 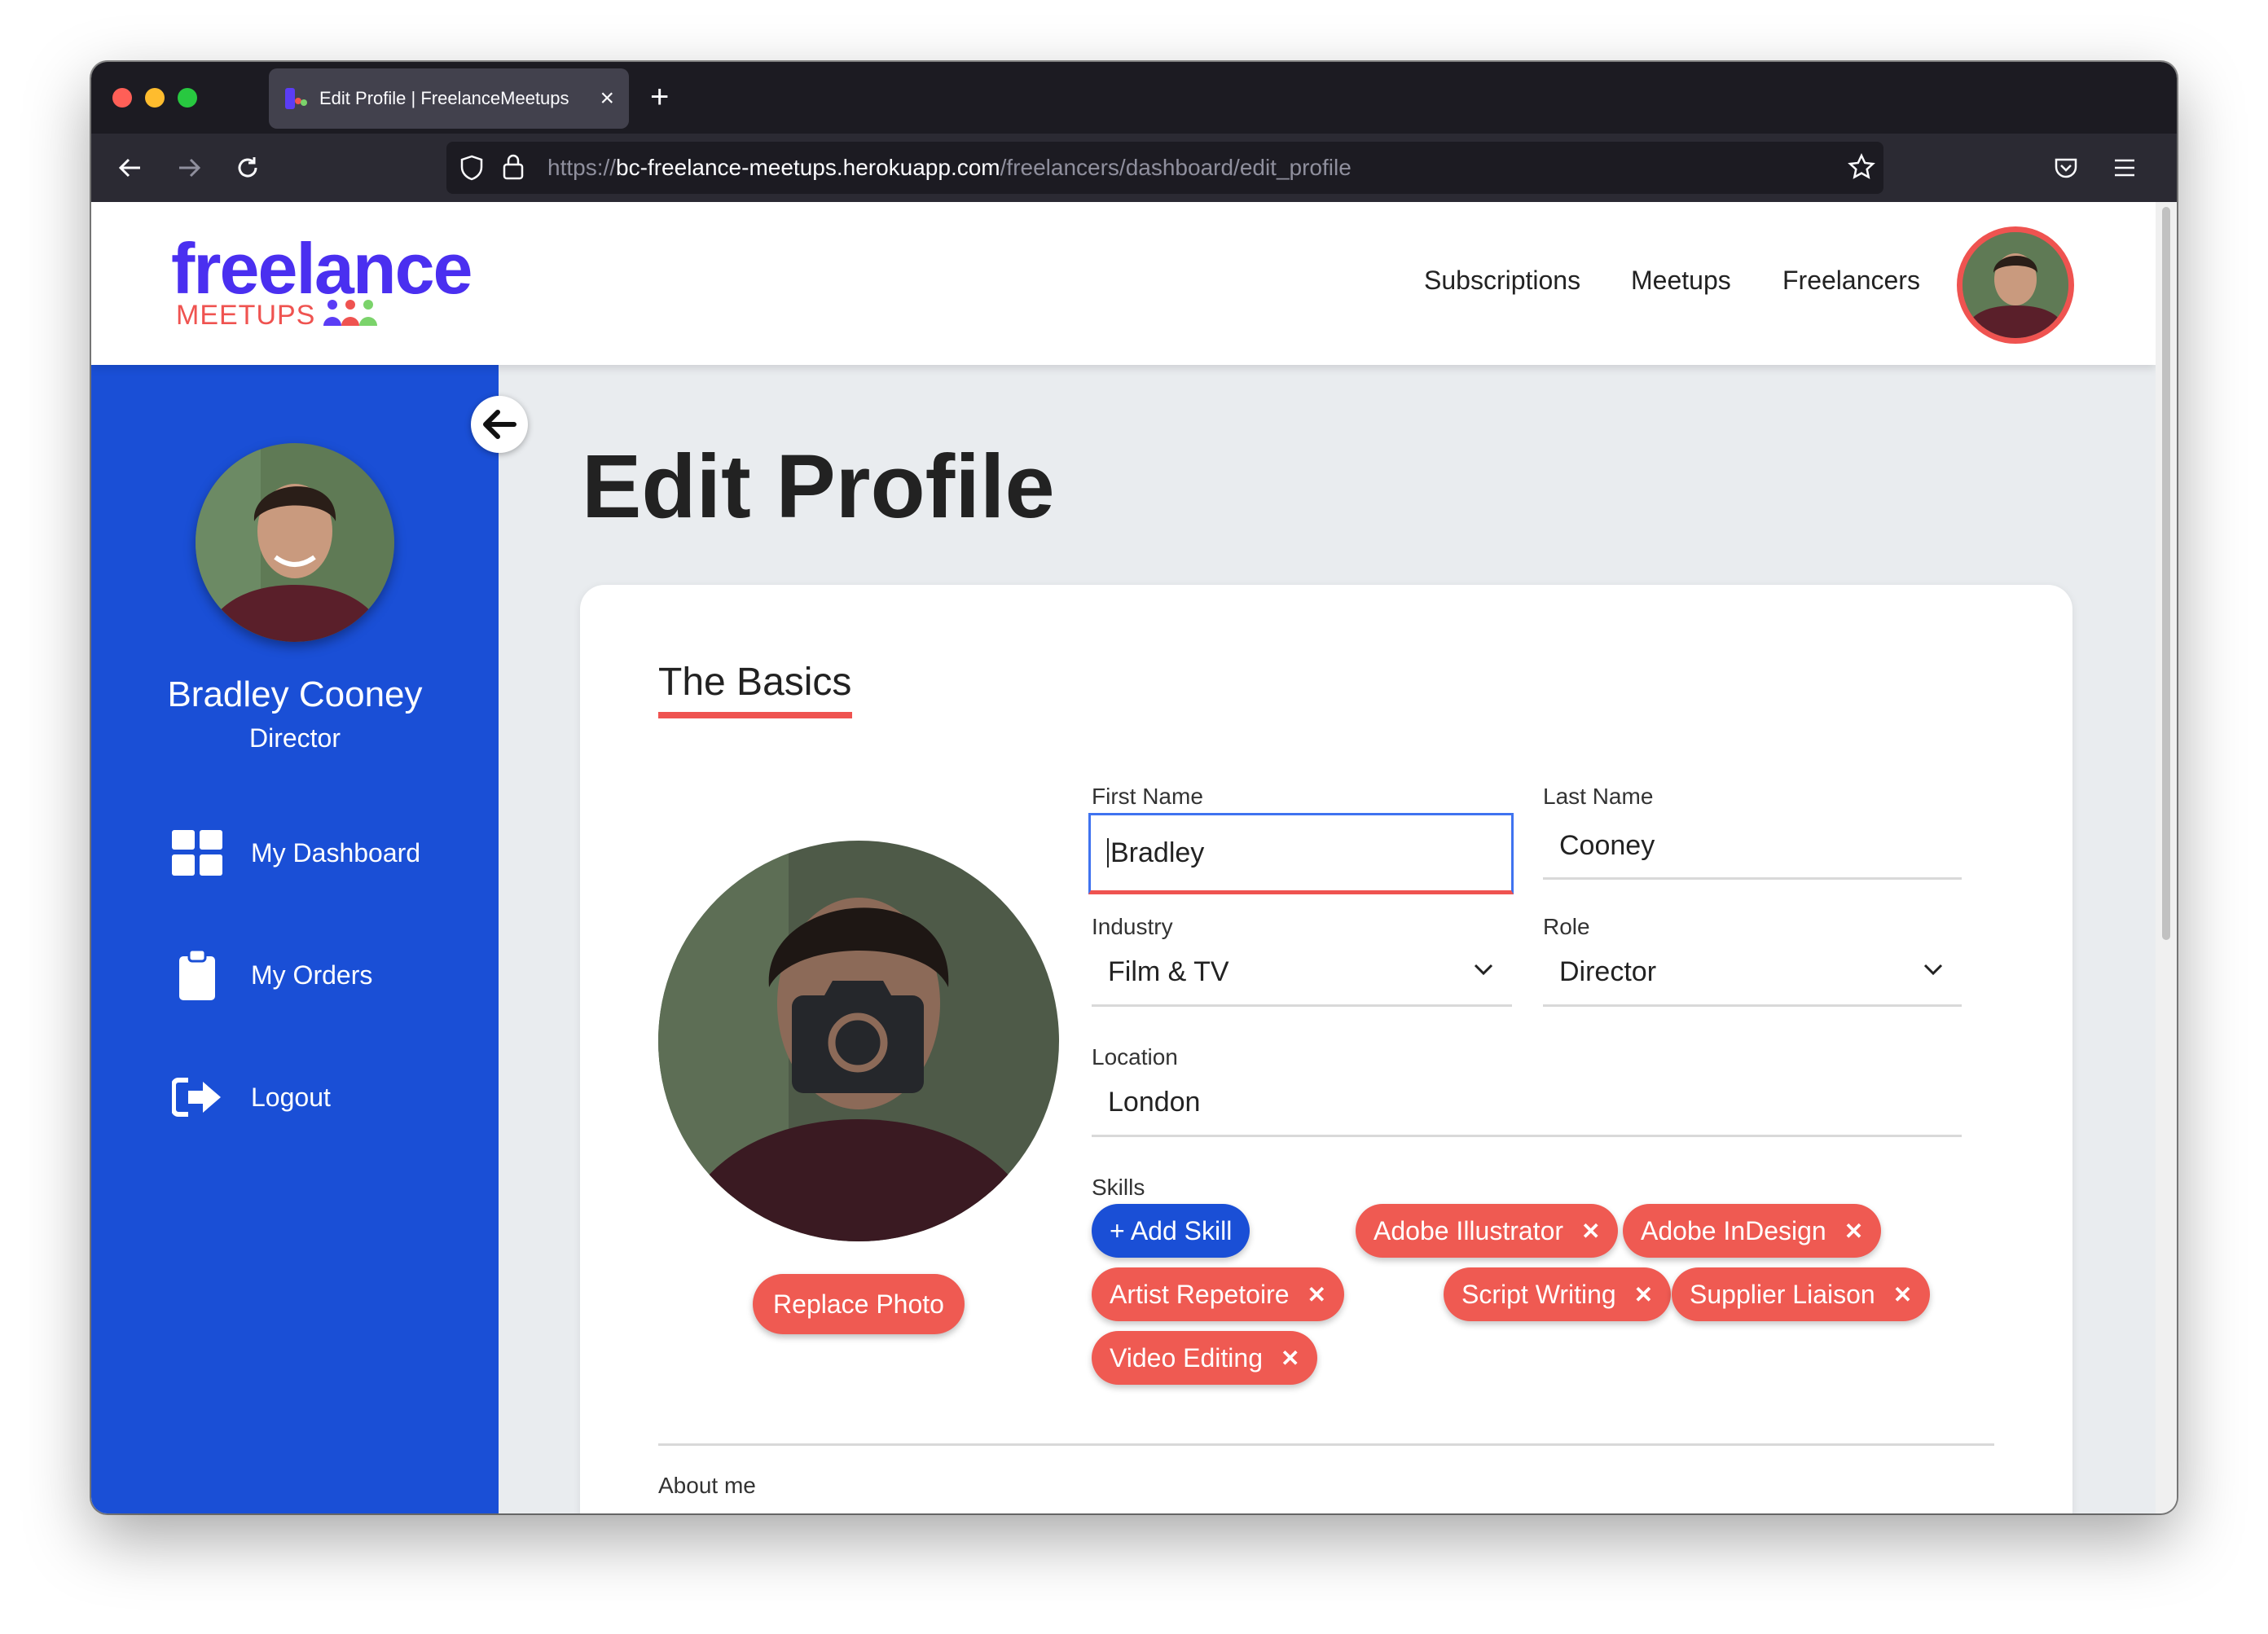 I want to click on section-title: The Basics, so click(x=755, y=682).